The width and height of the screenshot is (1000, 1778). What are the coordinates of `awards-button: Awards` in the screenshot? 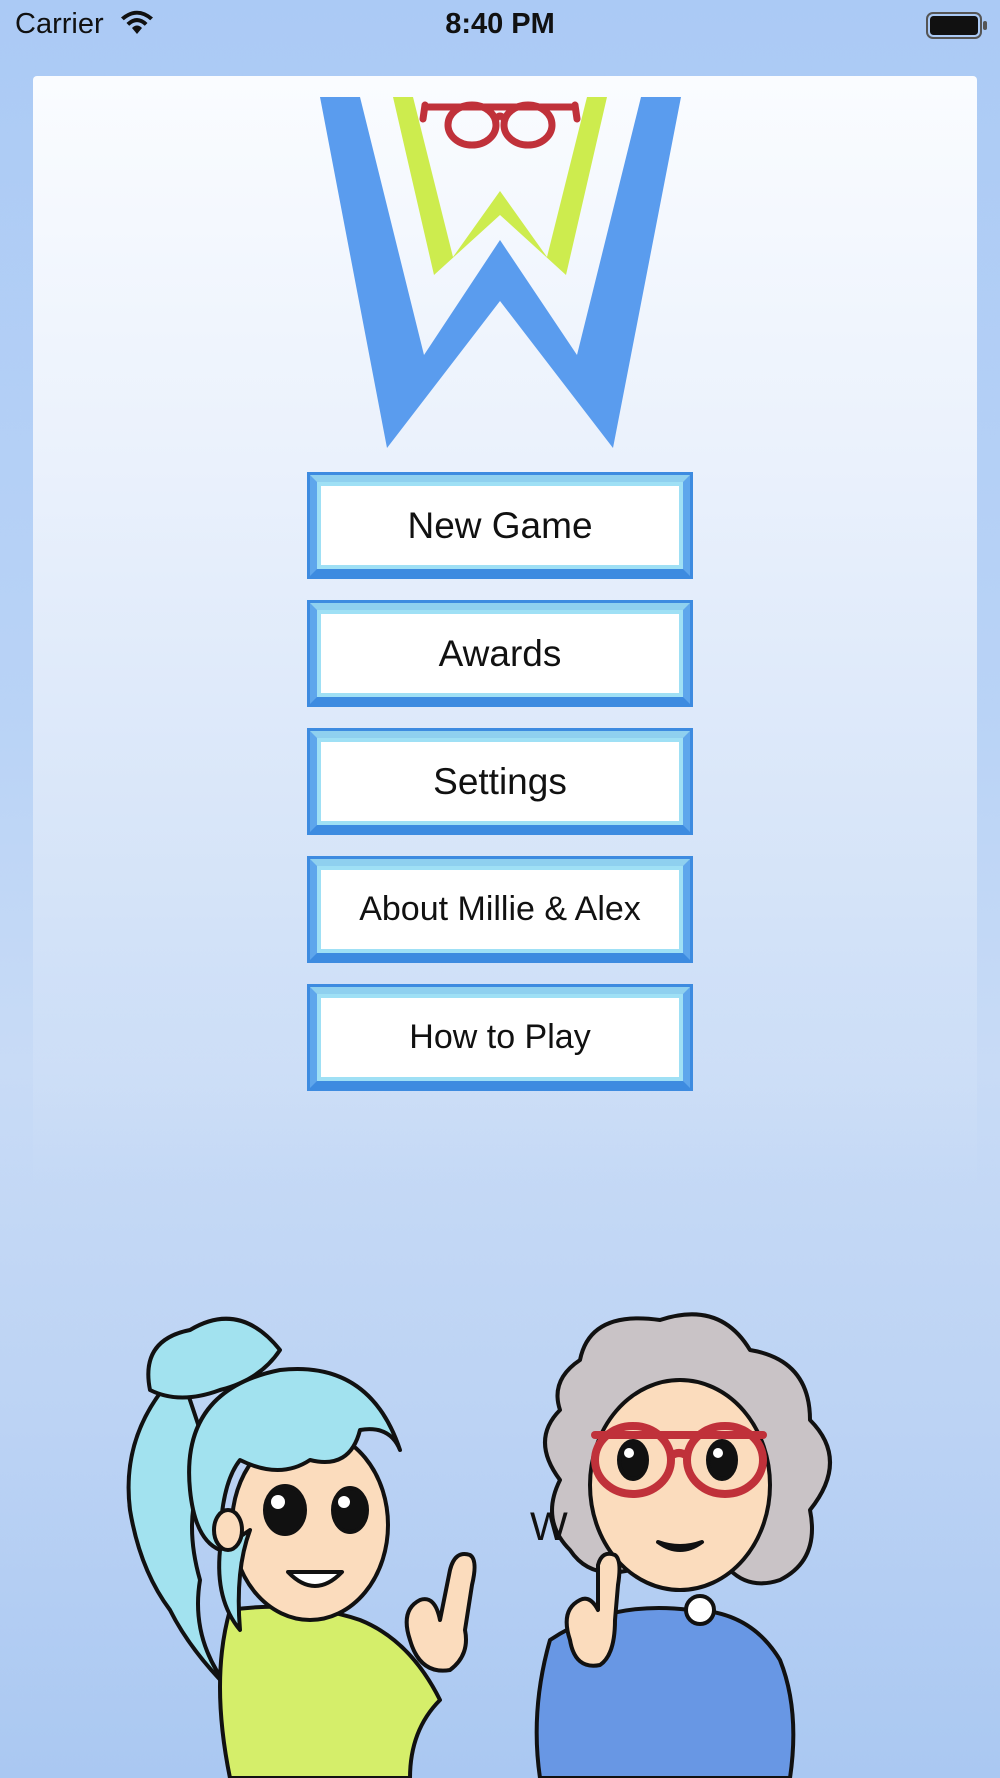 It's located at (500, 653).